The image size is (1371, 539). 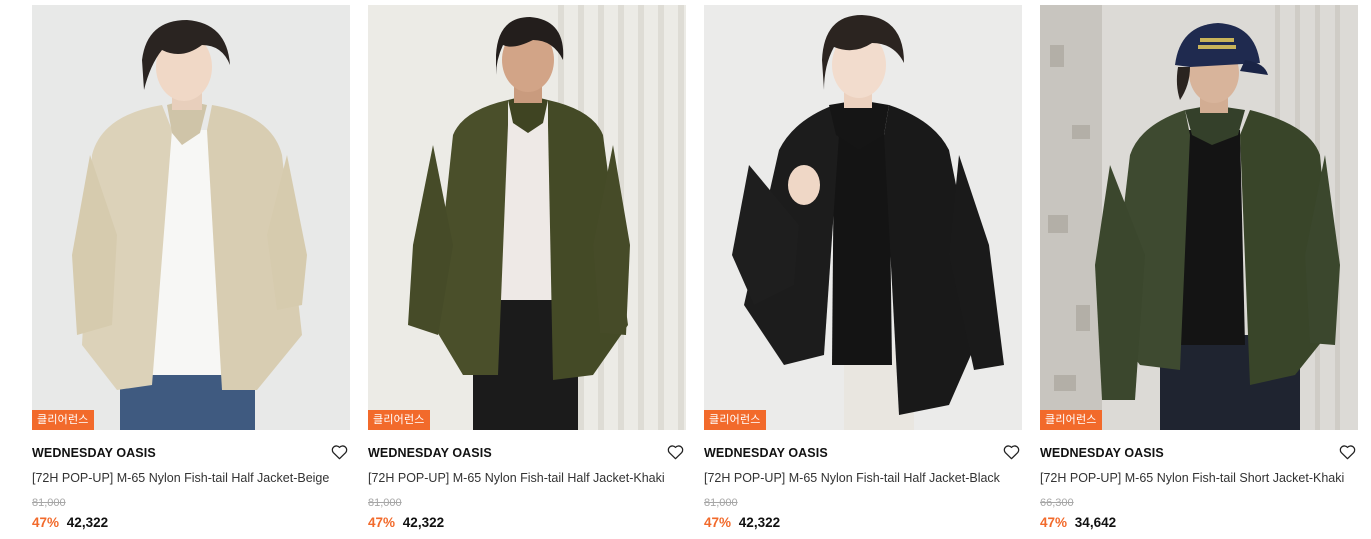 I want to click on sale-price: 34,642, so click(x=1095, y=522).